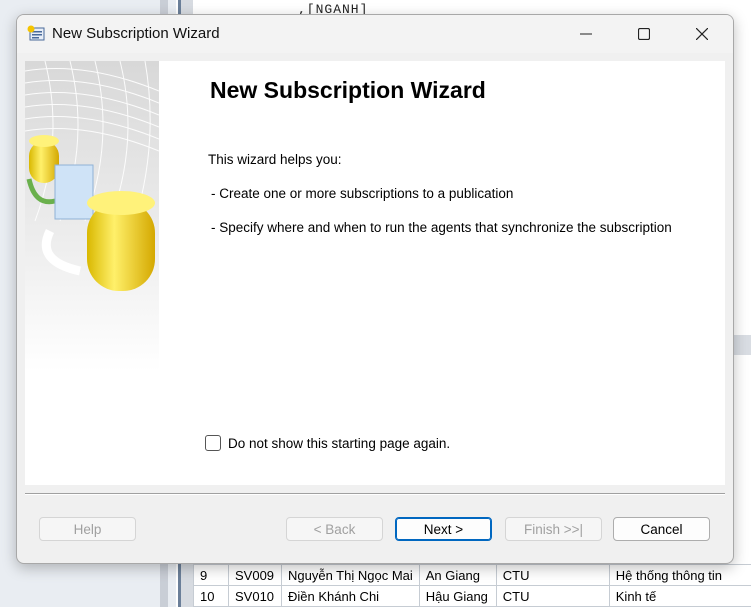  I want to click on minimize-button, so click(586, 34).